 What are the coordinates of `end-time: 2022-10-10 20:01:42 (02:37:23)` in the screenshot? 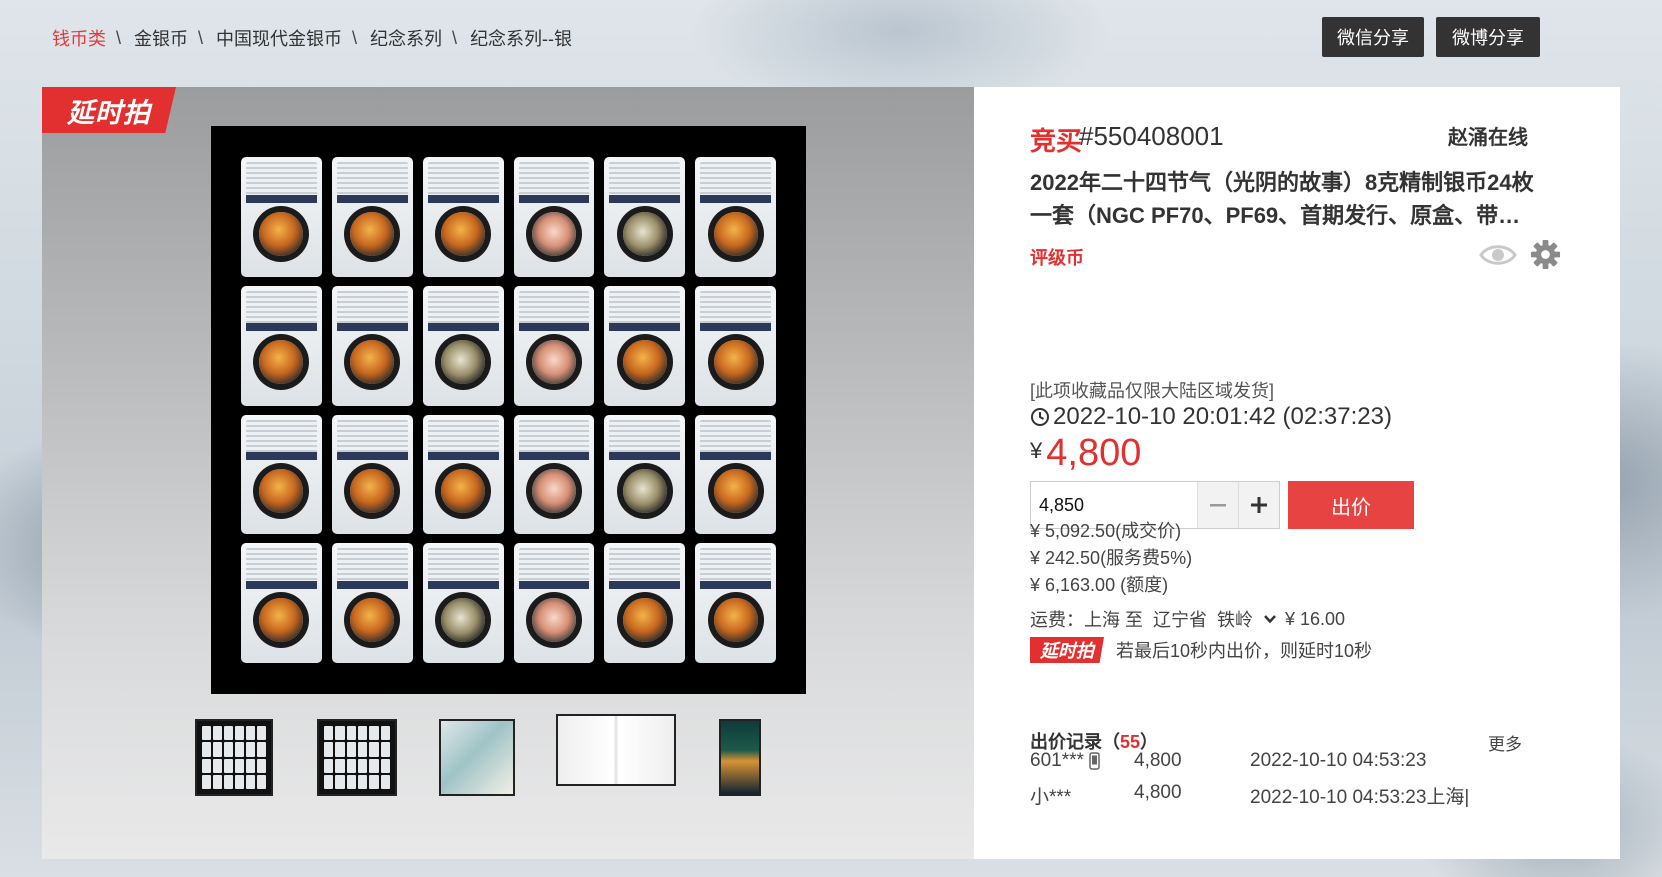 It's located at (1211, 417).